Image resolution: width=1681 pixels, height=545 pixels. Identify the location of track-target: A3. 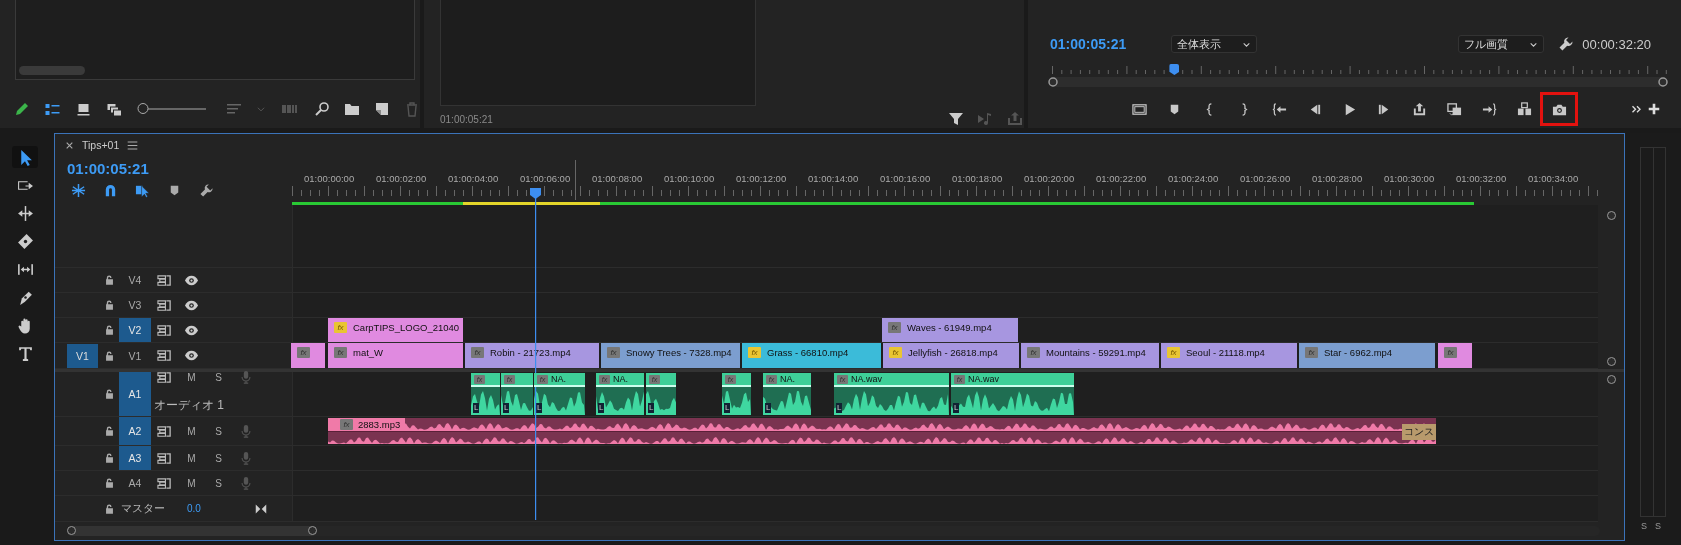
(135, 458).